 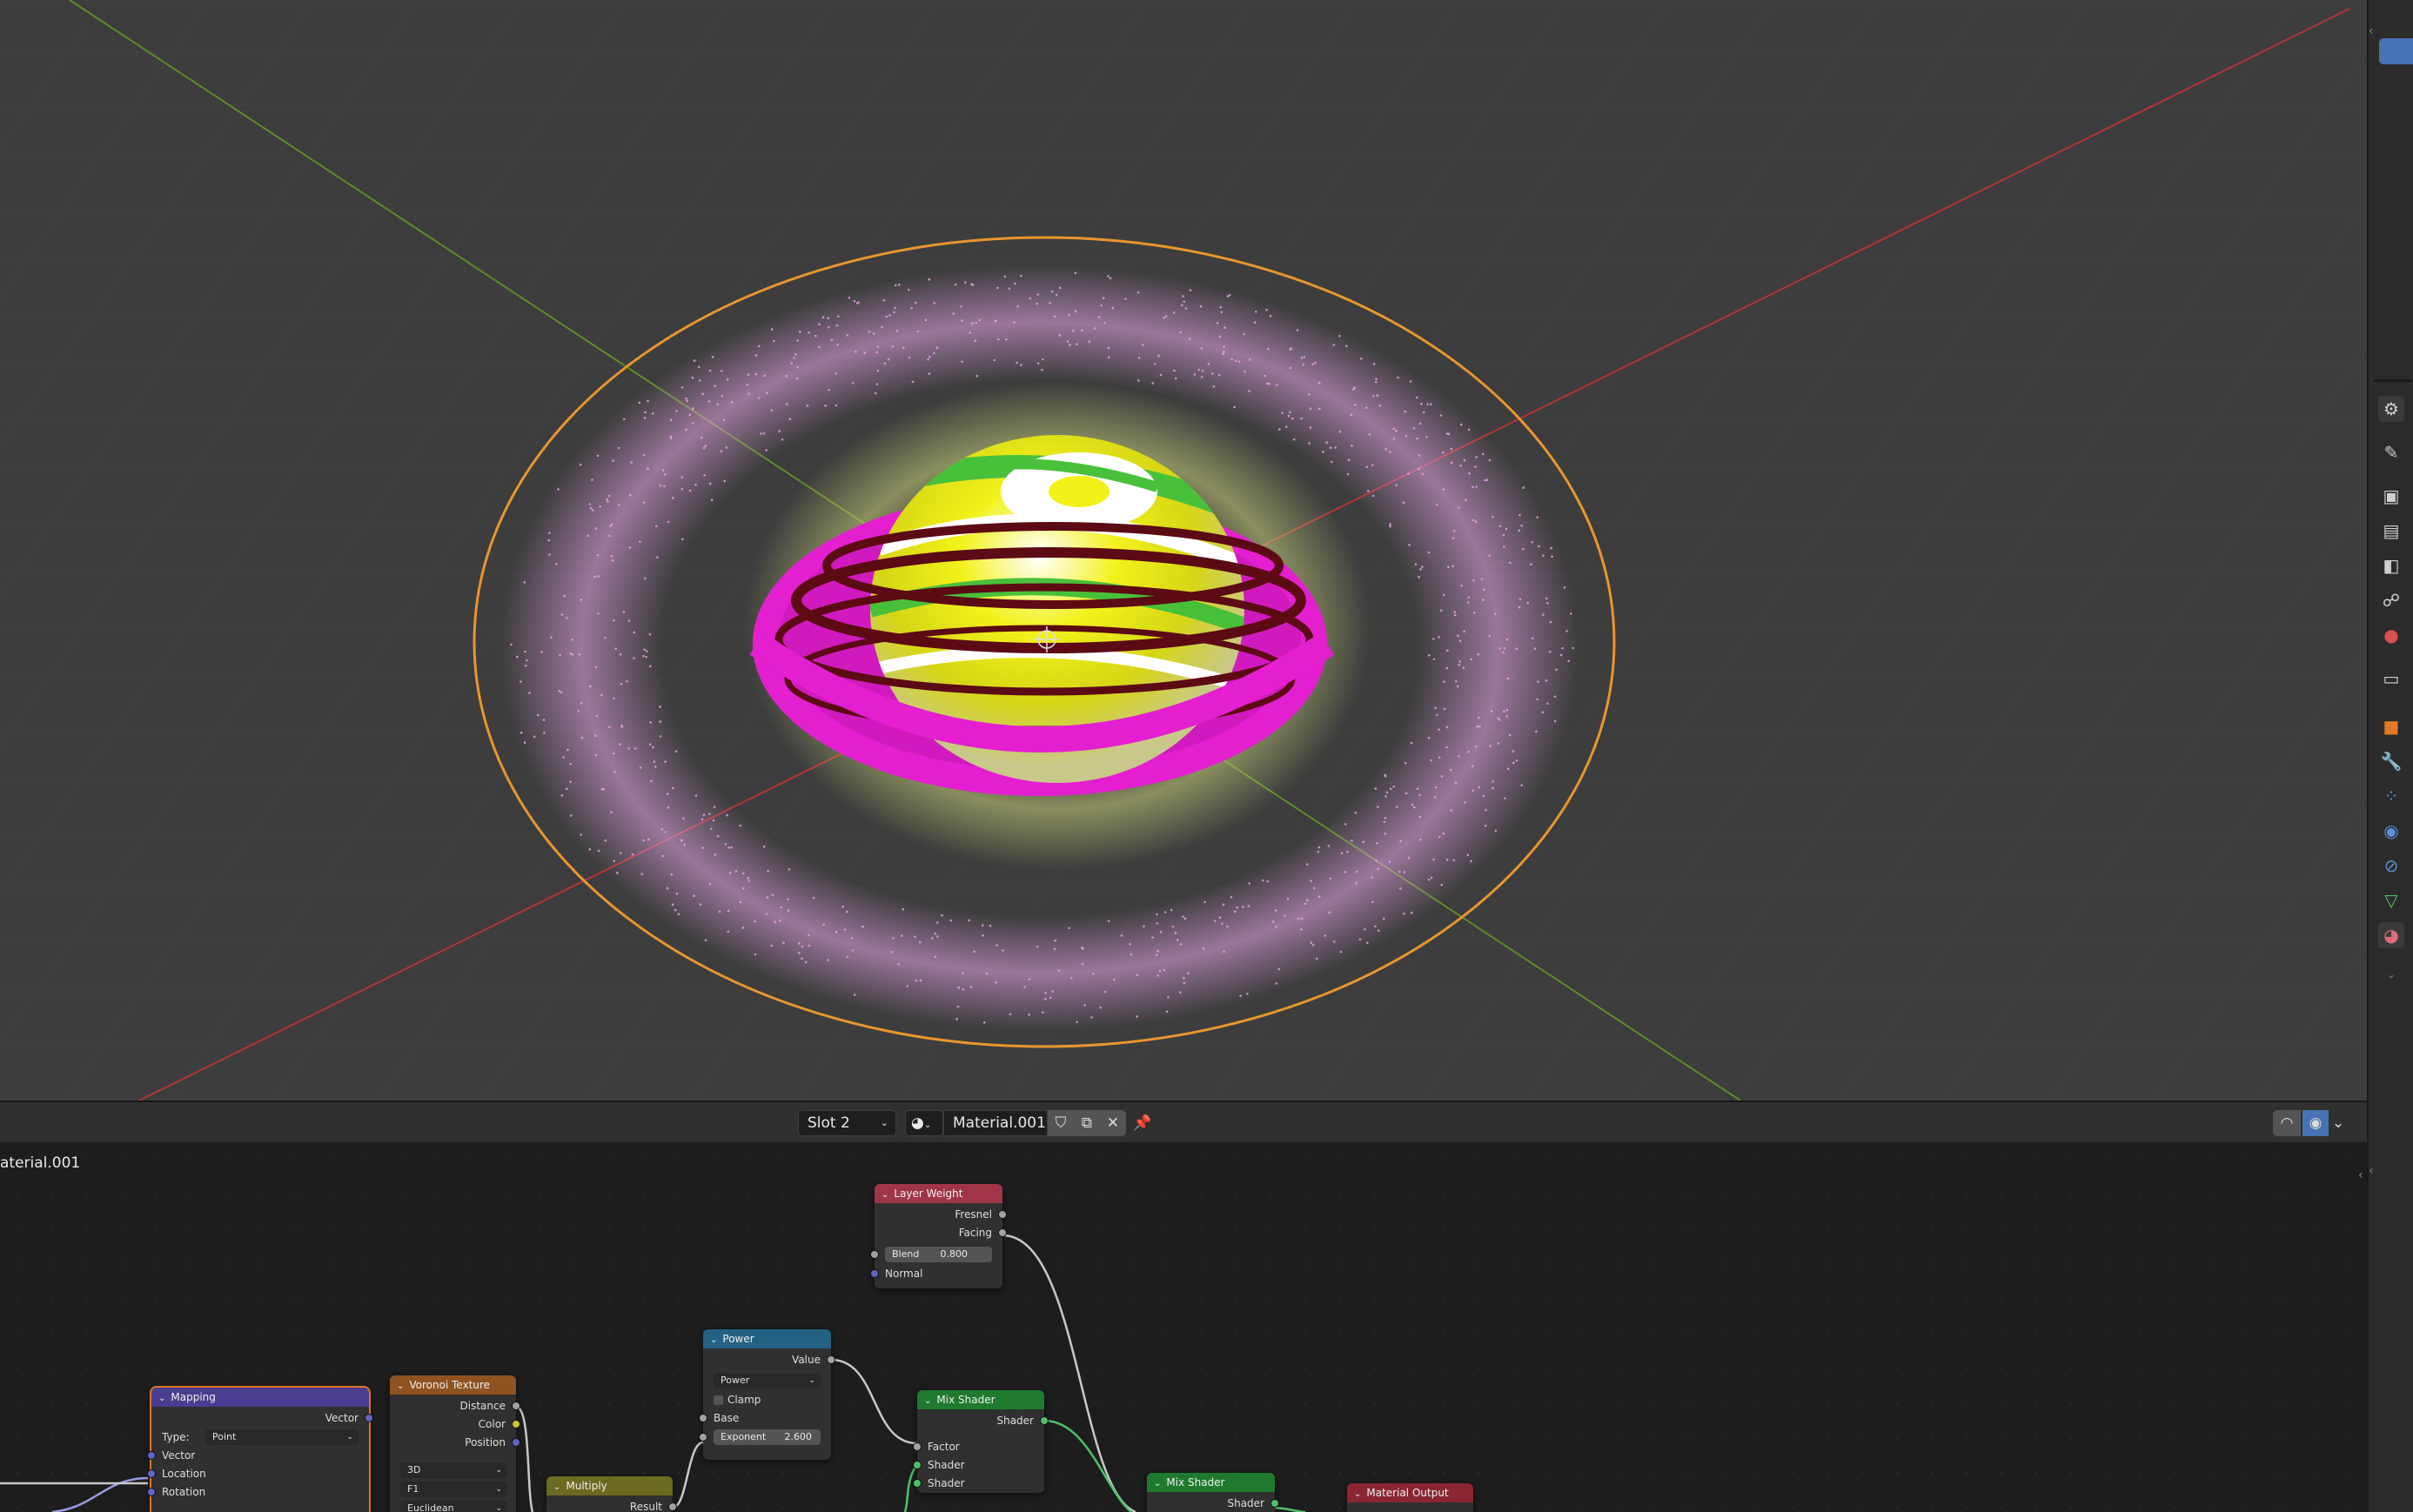 I want to click on node-material-output: ⌄ Material Output, so click(x=1410, y=1498).